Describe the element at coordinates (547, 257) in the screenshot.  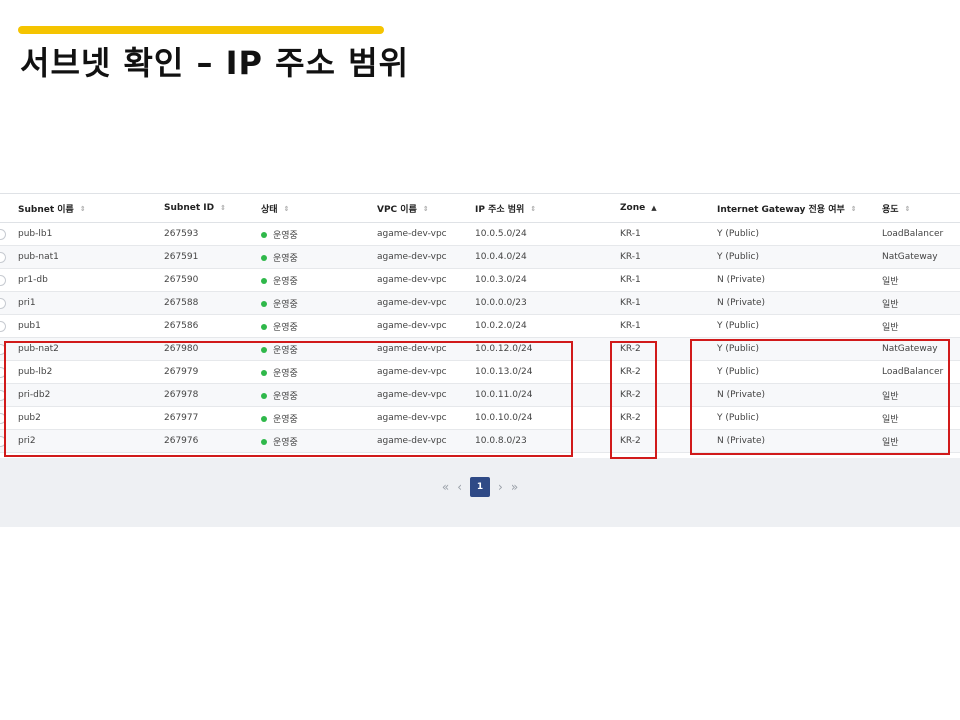
I see `cell-ip-range: 10.0.4.0/24` at that location.